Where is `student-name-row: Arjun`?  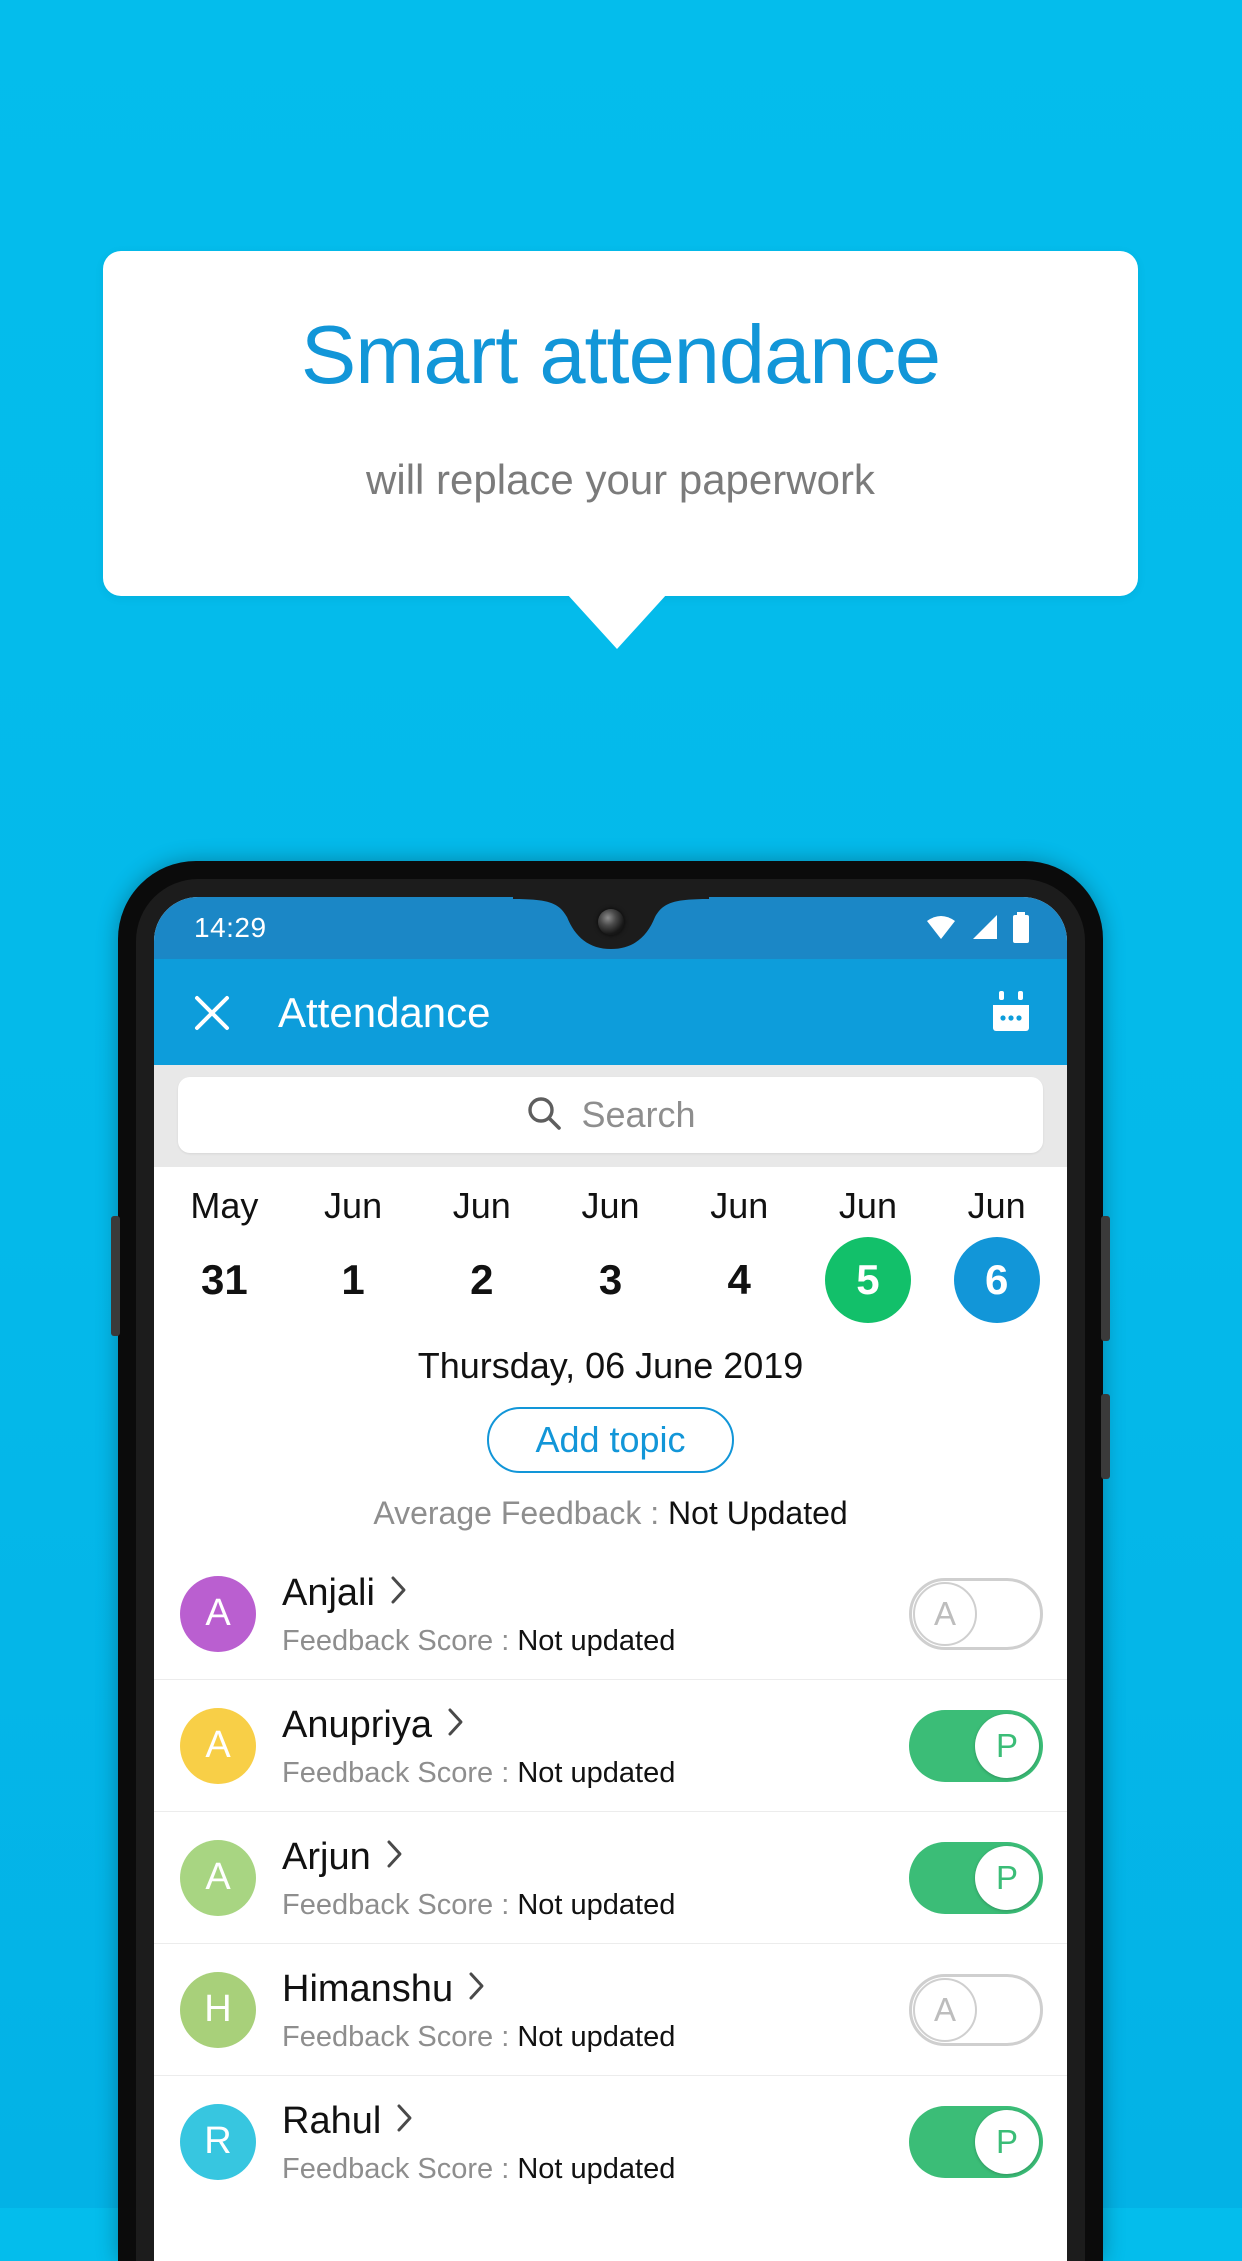
student-name-row: Arjun is located at coordinates (595, 1857).